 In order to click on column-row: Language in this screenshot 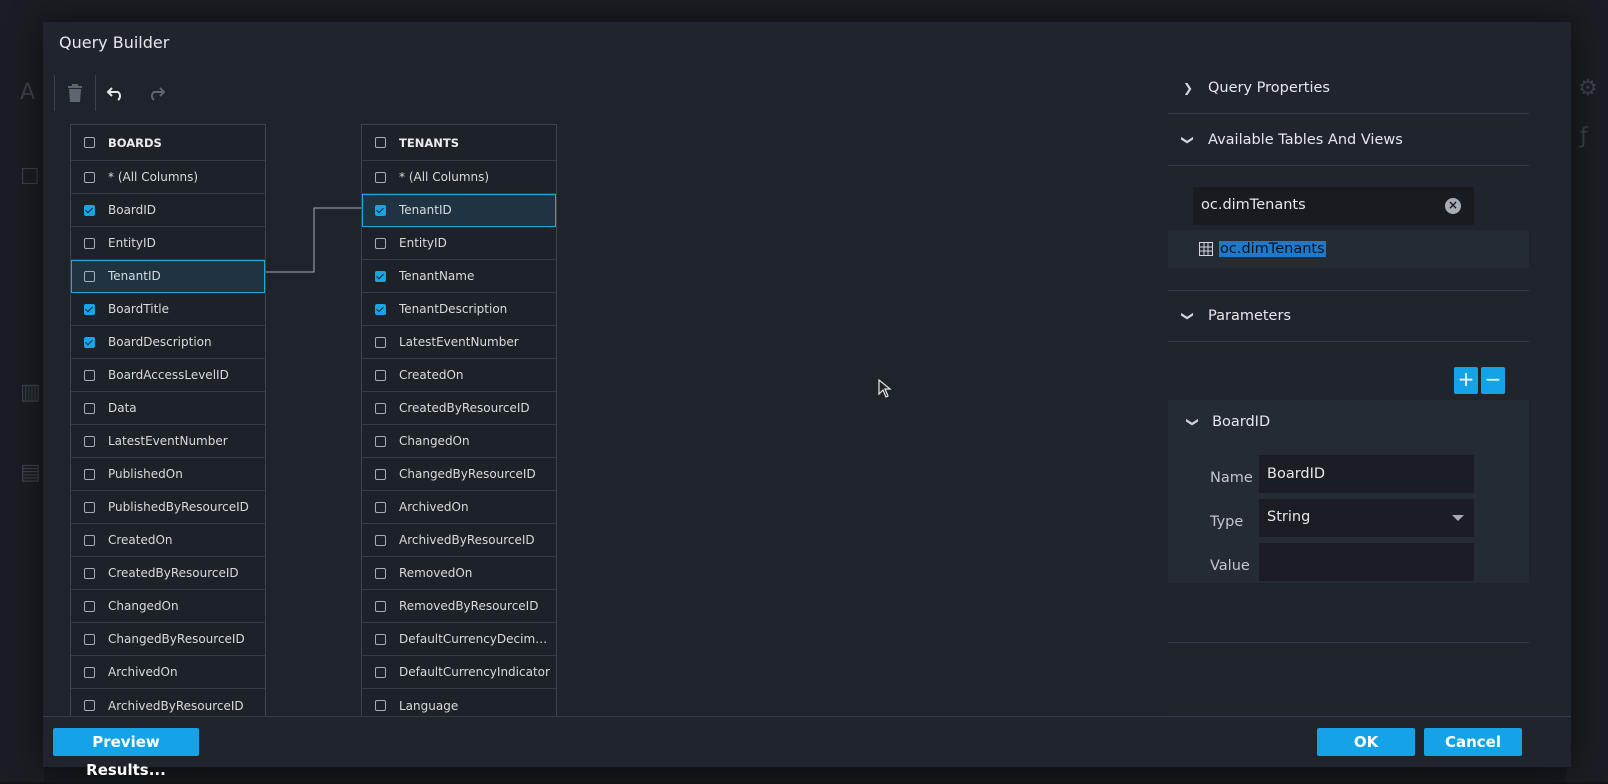, I will do `click(459, 702)`.